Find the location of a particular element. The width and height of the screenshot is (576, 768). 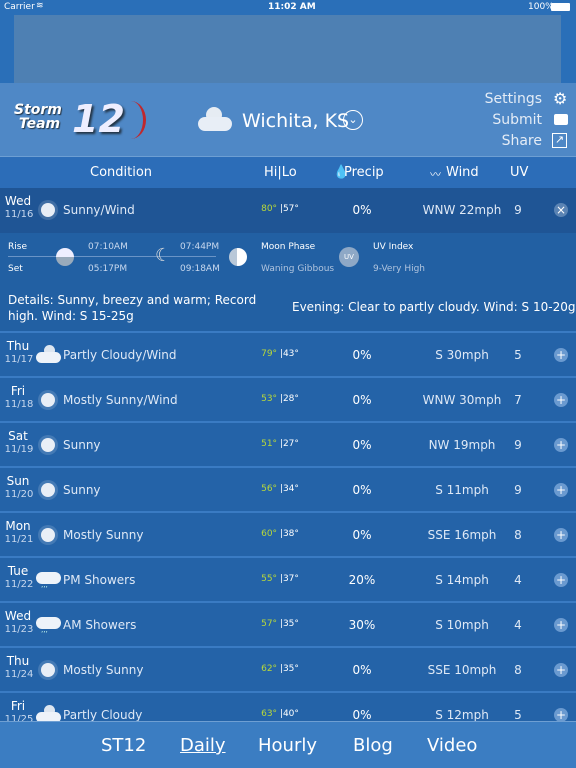

condition: Mostly Sunny/Wind is located at coordinates (120, 400).